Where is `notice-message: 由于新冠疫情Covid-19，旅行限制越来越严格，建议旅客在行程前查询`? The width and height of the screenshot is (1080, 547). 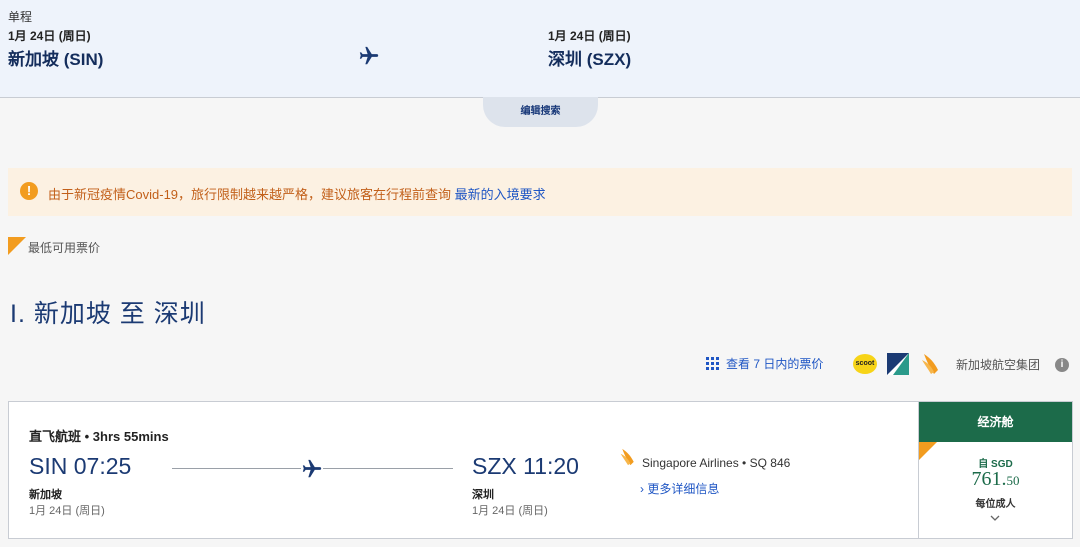
notice-message: 由于新冠疫情Covid-19，旅行限制越来越严格，建议旅客在行程前查询 is located at coordinates (251, 194).